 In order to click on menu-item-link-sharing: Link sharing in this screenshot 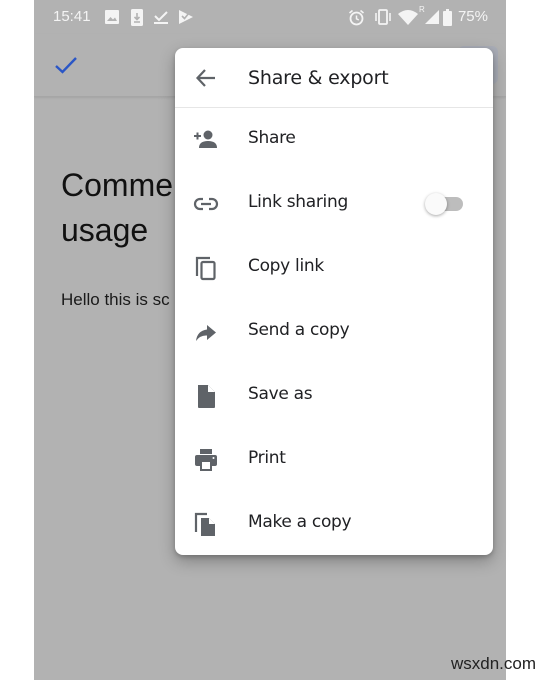, I will do `click(334, 203)`.